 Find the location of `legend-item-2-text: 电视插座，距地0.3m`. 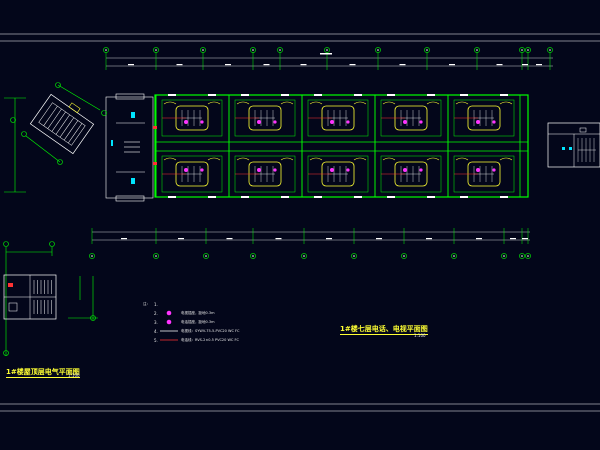

legend-item-2-text: 电视插座，距地0.3m is located at coordinates (198, 313).